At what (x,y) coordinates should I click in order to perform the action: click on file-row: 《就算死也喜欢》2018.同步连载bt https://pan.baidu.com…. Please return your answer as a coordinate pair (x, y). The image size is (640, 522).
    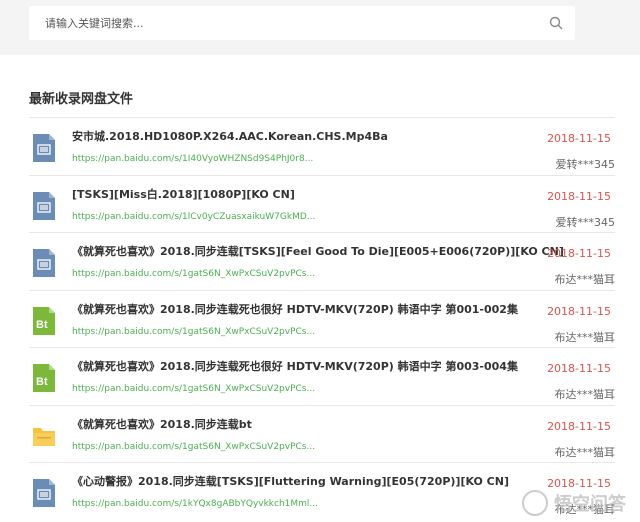
    Looking at the image, I should click on (322, 433).